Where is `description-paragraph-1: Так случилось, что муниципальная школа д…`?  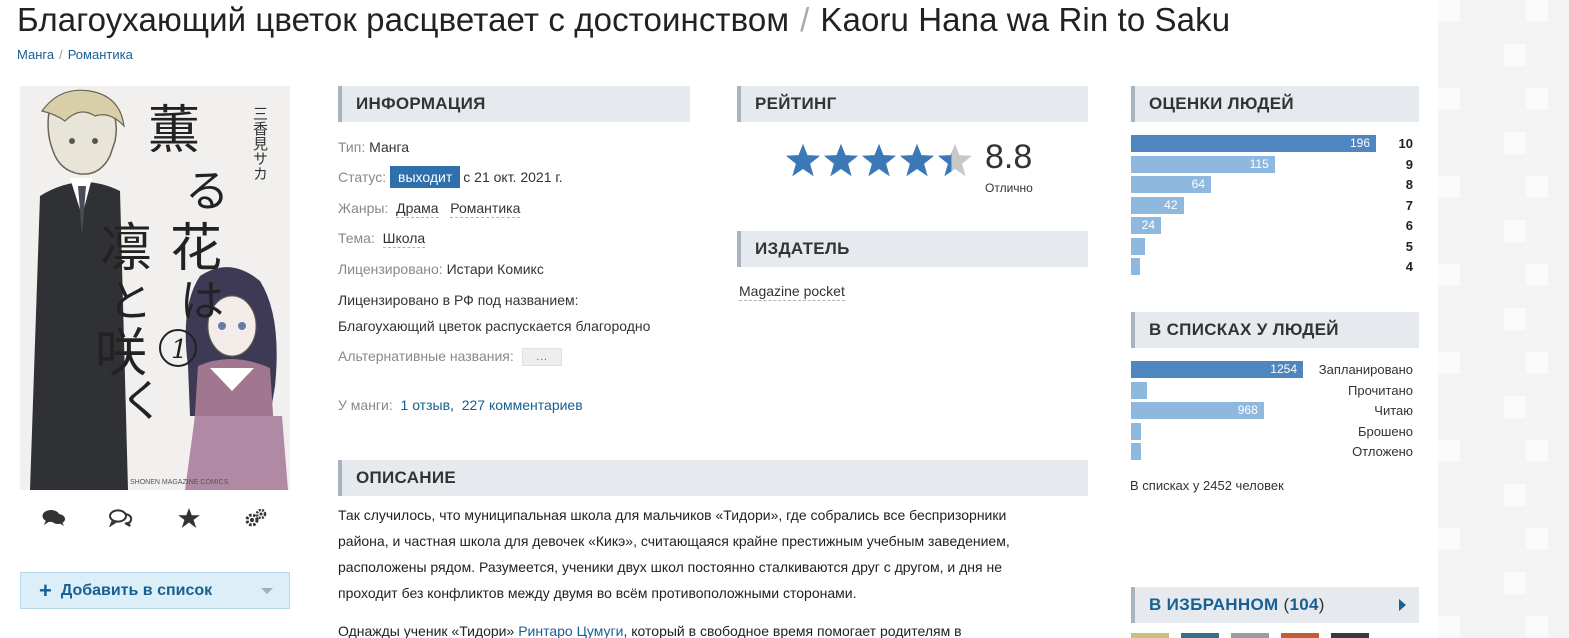 description-paragraph-1: Так случилось, что муниципальная школа д… is located at coordinates (713, 554).